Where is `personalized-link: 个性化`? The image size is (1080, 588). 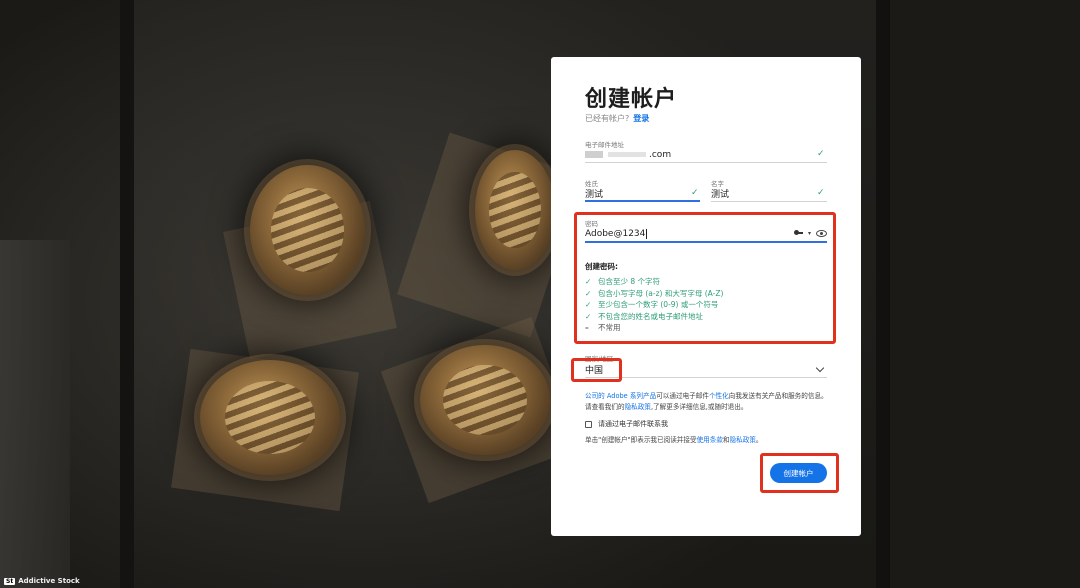 personalized-link: 个性化 is located at coordinates (719, 396).